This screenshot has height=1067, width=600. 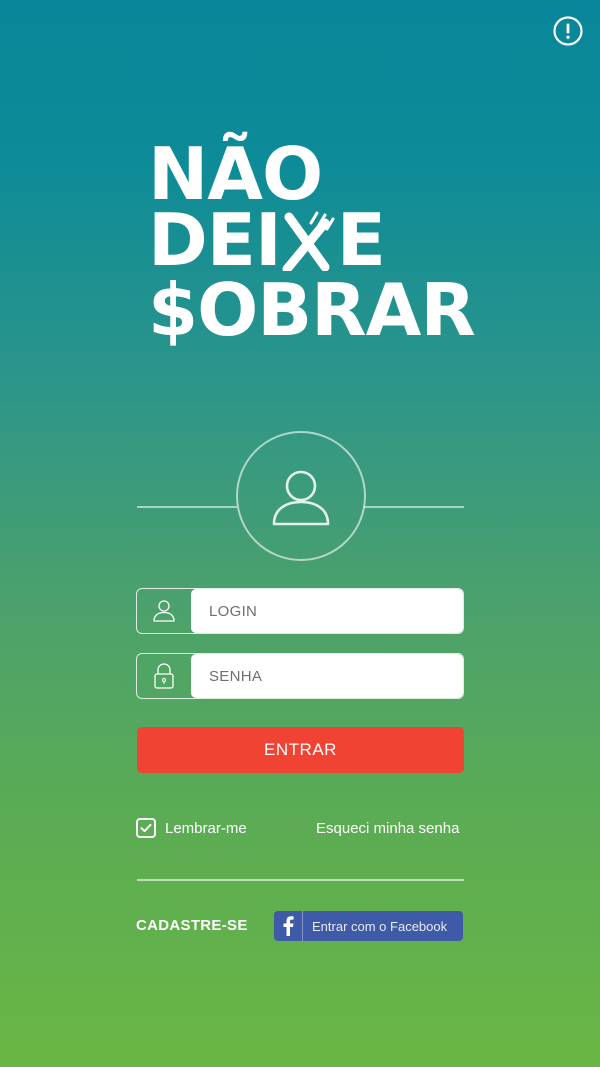 What do you see at coordinates (300, 880) in the screenshot?
I see `divider` at bounding box center [300, 880].